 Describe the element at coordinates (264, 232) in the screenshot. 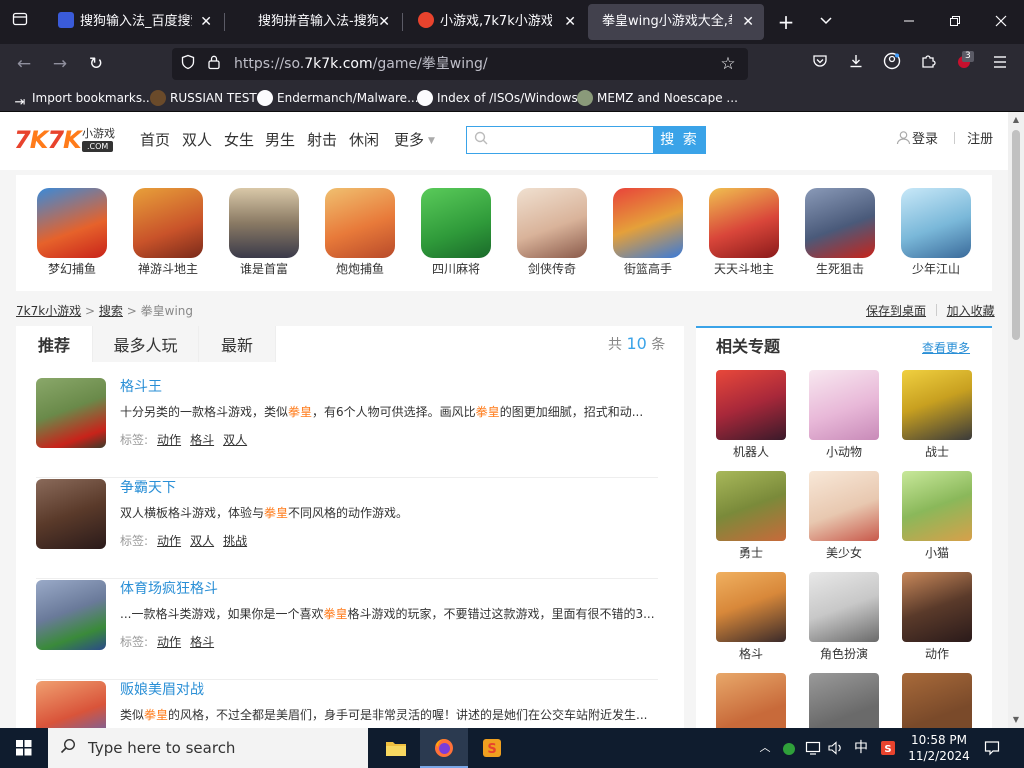

I see `featured-game: 谁是首富` at that location.